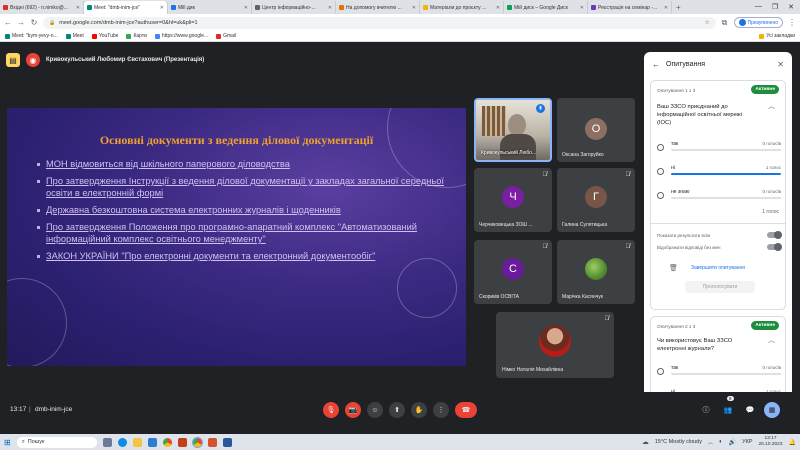 This screenshot has height=450, width=800. Describe the element at coordinates (152, 442) in the screenshot. I see `store-icon` at that location.